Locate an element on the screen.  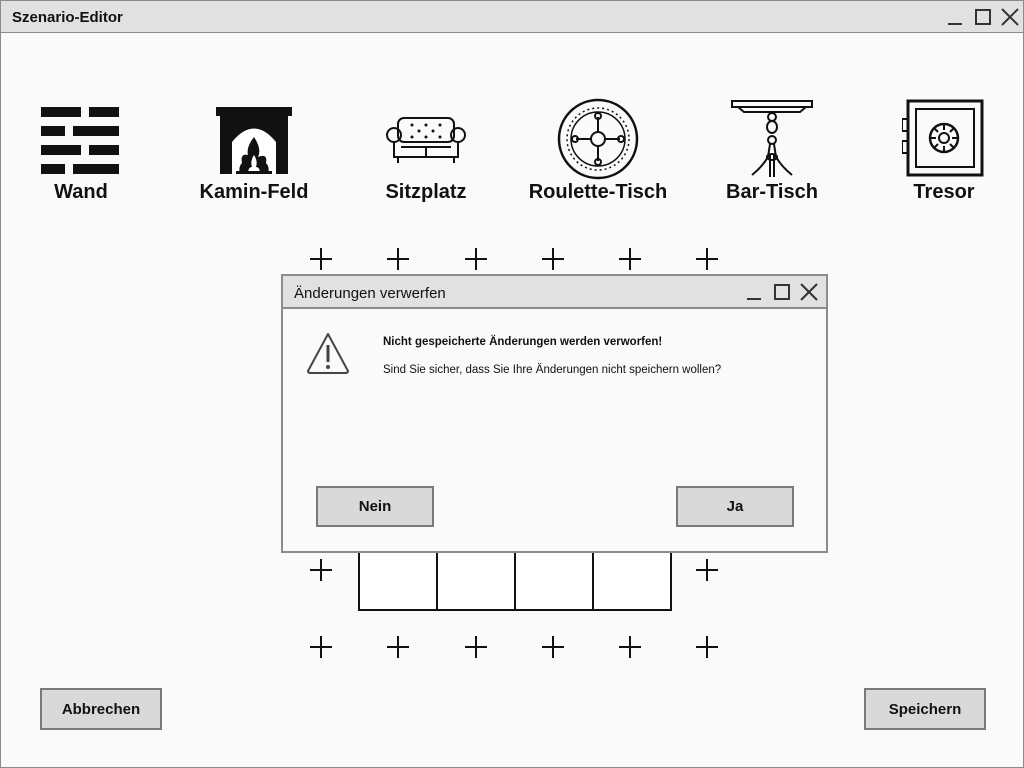
palette-item-bar-tisch: Bar-Tisch is located at coordinates (772, 152).